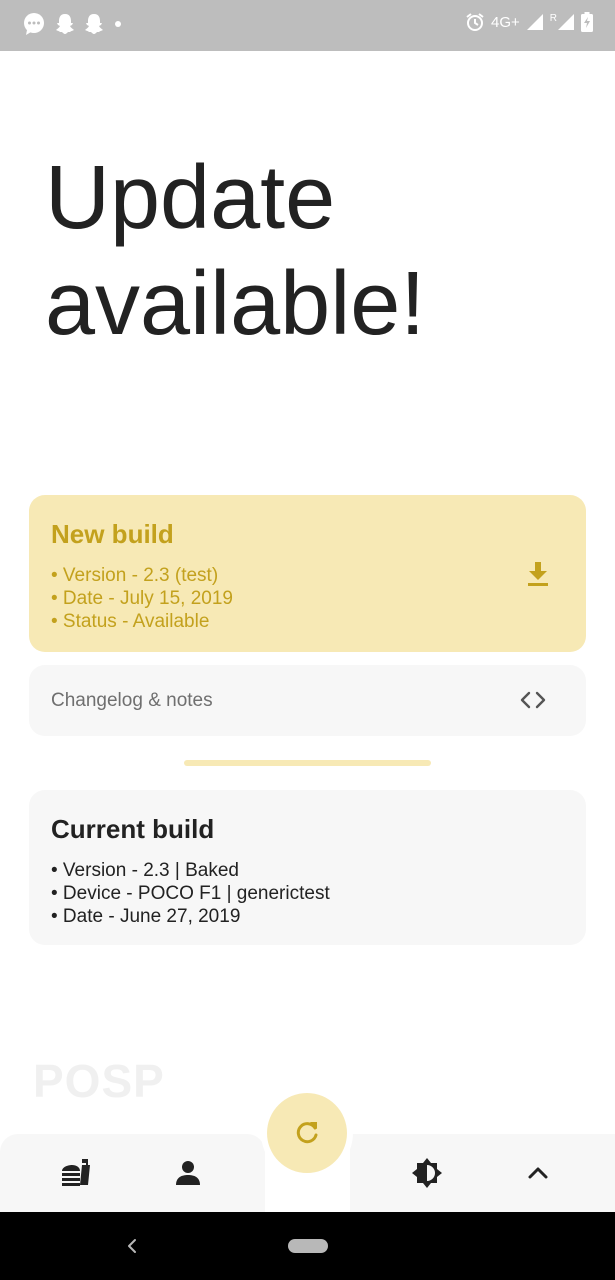 The width and height of the screenshot is (615, 1280). Describe the element at coordinates (538, 1173) in the screenshot. I see `chevron-up-icon` at that location.